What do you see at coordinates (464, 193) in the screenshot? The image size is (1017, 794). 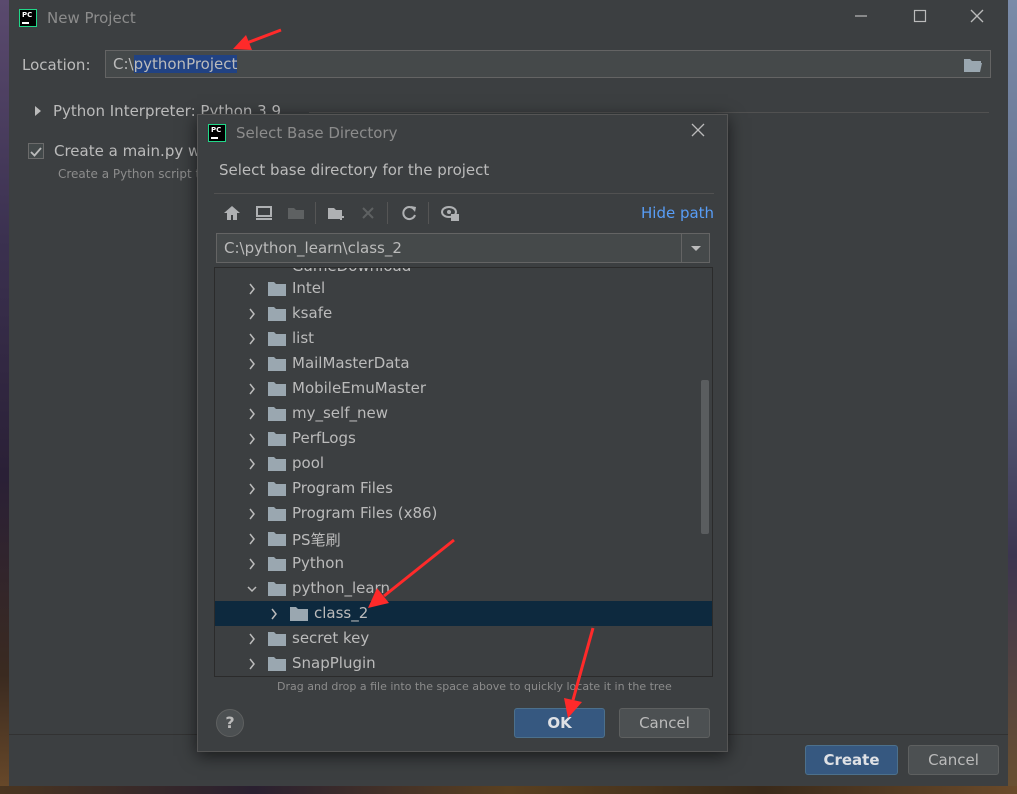 I see `dialog-divider` at bounding box center [464, 193].